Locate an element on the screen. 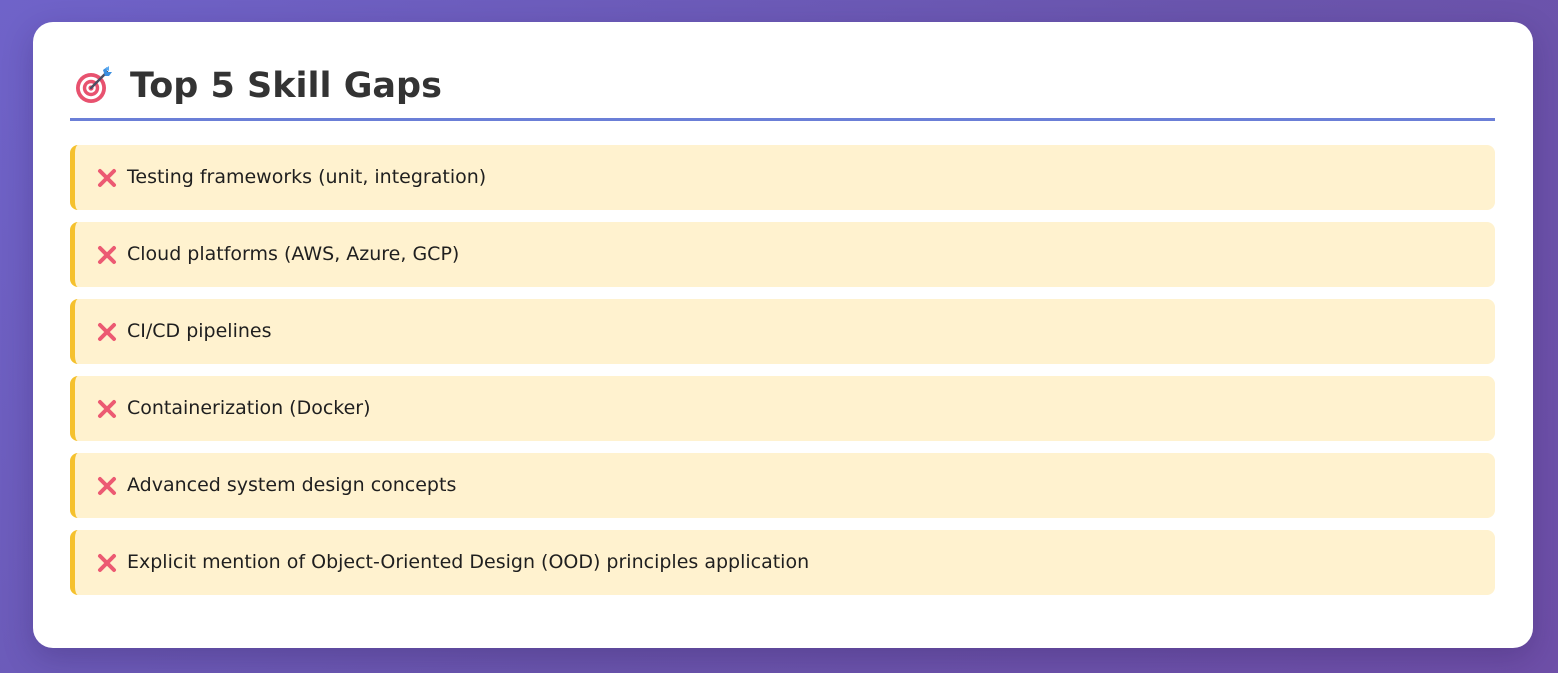 This screenshot has height=673, width=1558. list-item: CI/CD pipelines is located at coordinates (782, 331).